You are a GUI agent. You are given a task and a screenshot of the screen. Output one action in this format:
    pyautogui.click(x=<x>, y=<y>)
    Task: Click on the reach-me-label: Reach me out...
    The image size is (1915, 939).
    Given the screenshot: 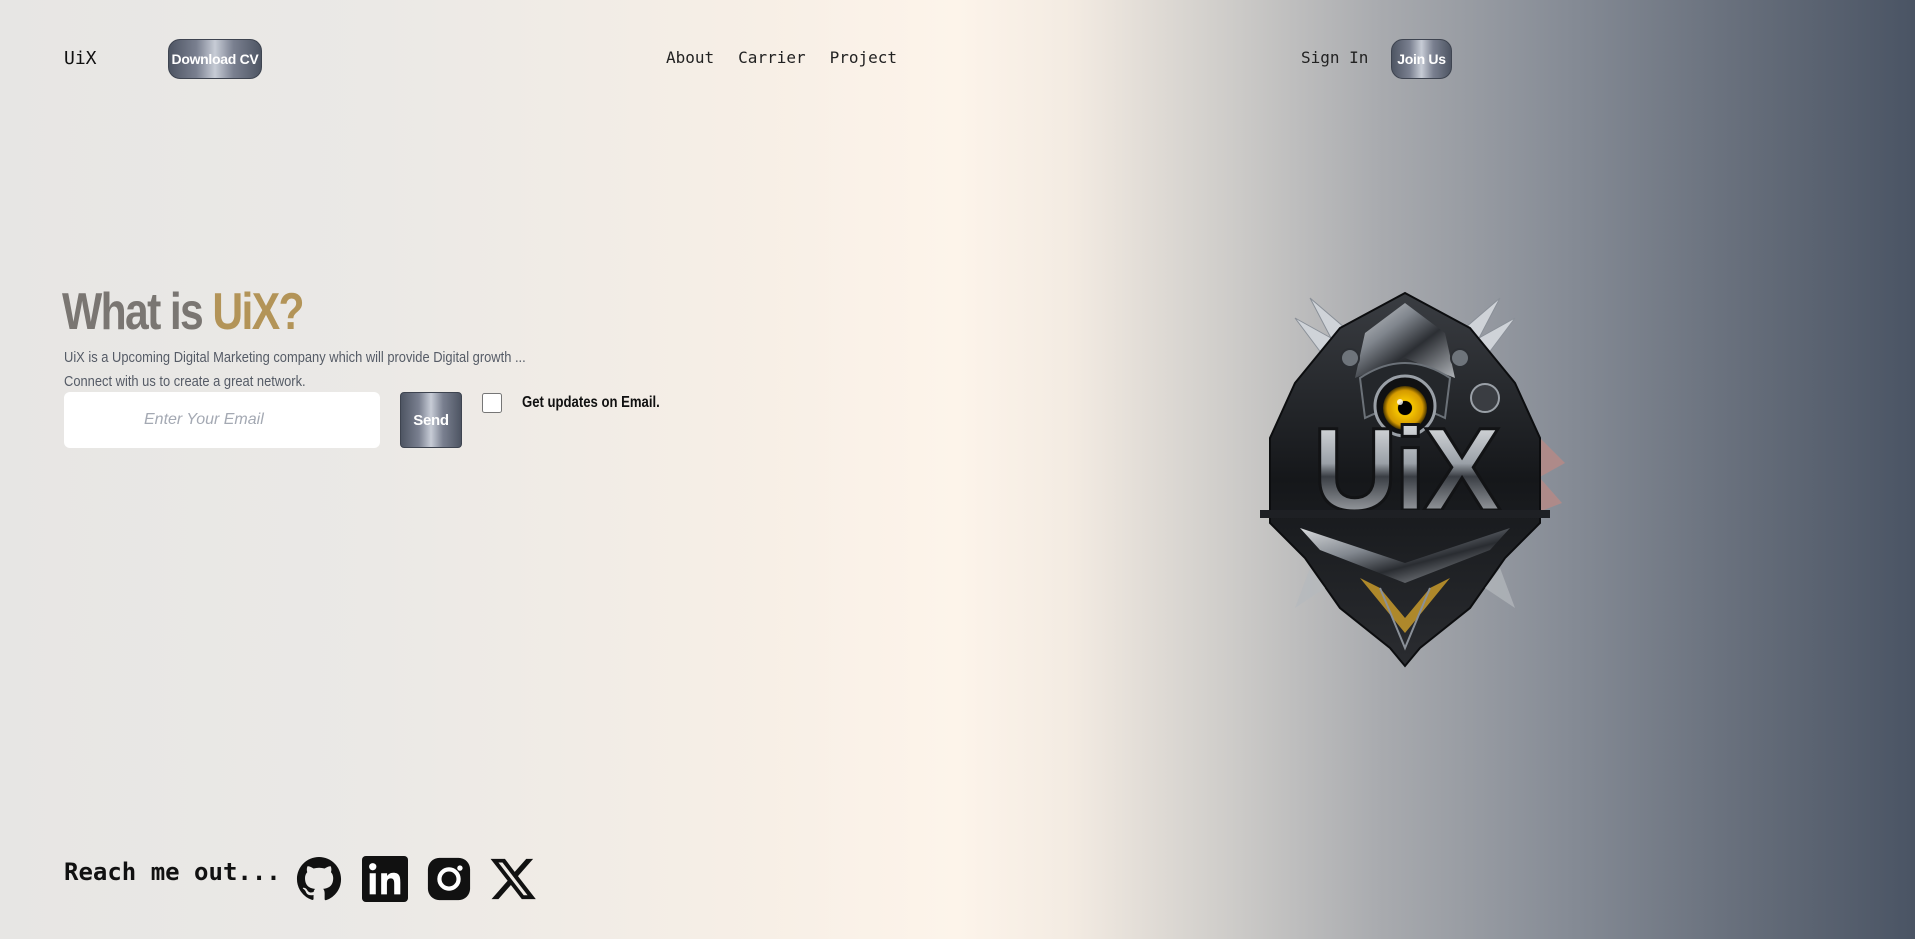 What is the action you would take?
    pyautogui.click(x=172, y=872)
    